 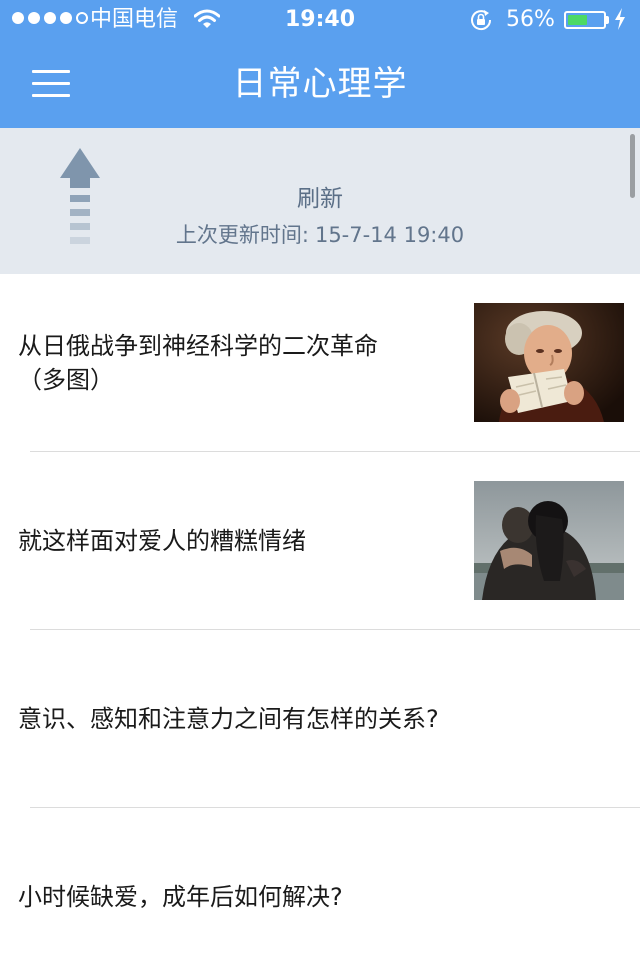 I want to click on article-title-line: （多图）, so click(x=66, y=380).